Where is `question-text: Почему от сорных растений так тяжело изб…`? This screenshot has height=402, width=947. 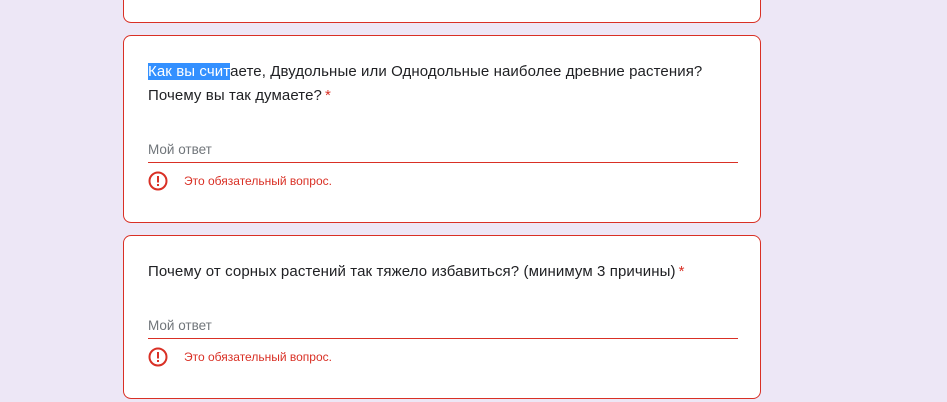
question-text: Почему от сорных растений так тяжело изб… is located at coordinates (412, 271).